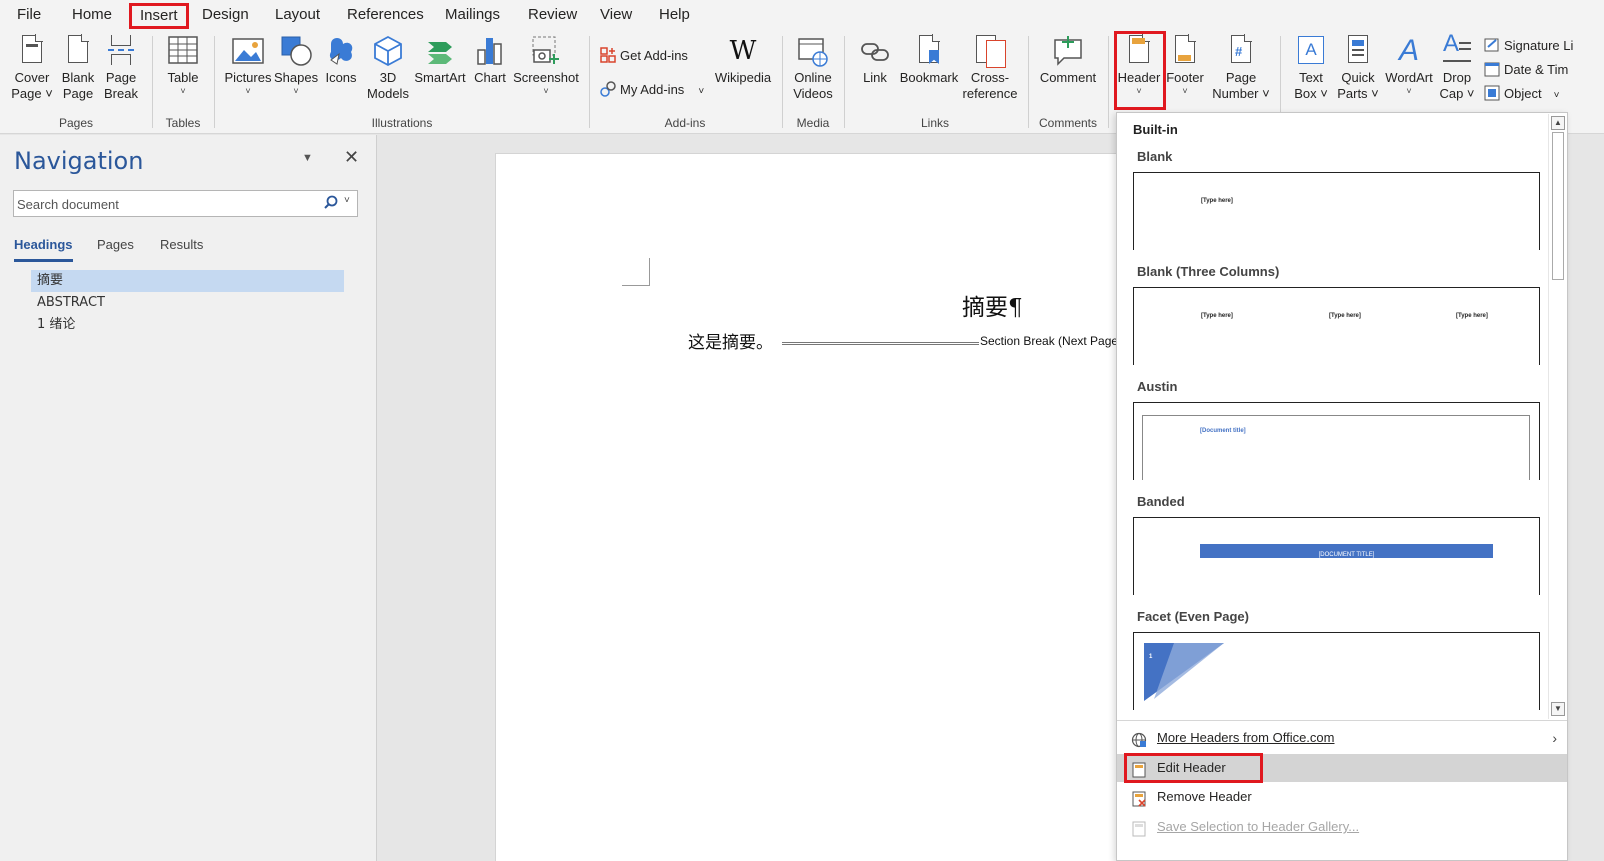 This screenshot has width=1604, height=861. I want to click on tab-references: References, so click(385, 16).